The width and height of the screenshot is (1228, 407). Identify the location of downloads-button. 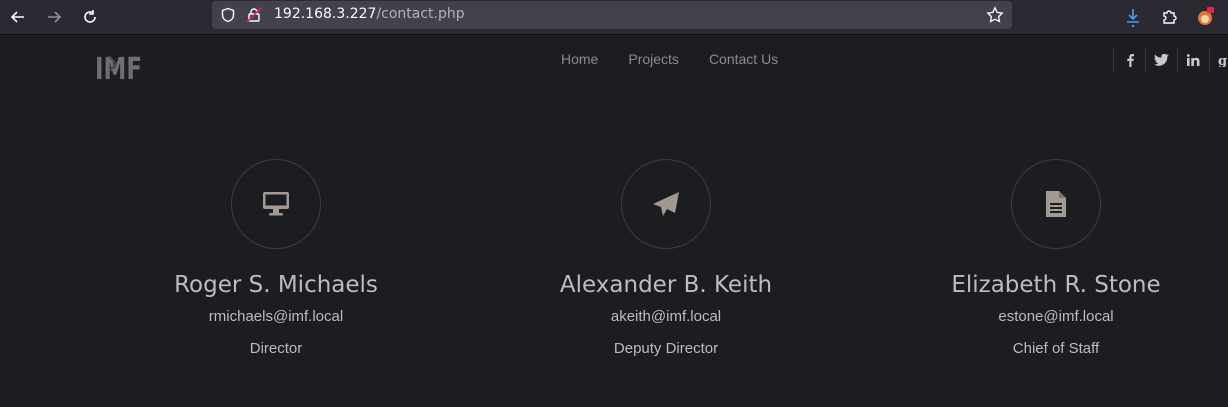
(1133, 17).